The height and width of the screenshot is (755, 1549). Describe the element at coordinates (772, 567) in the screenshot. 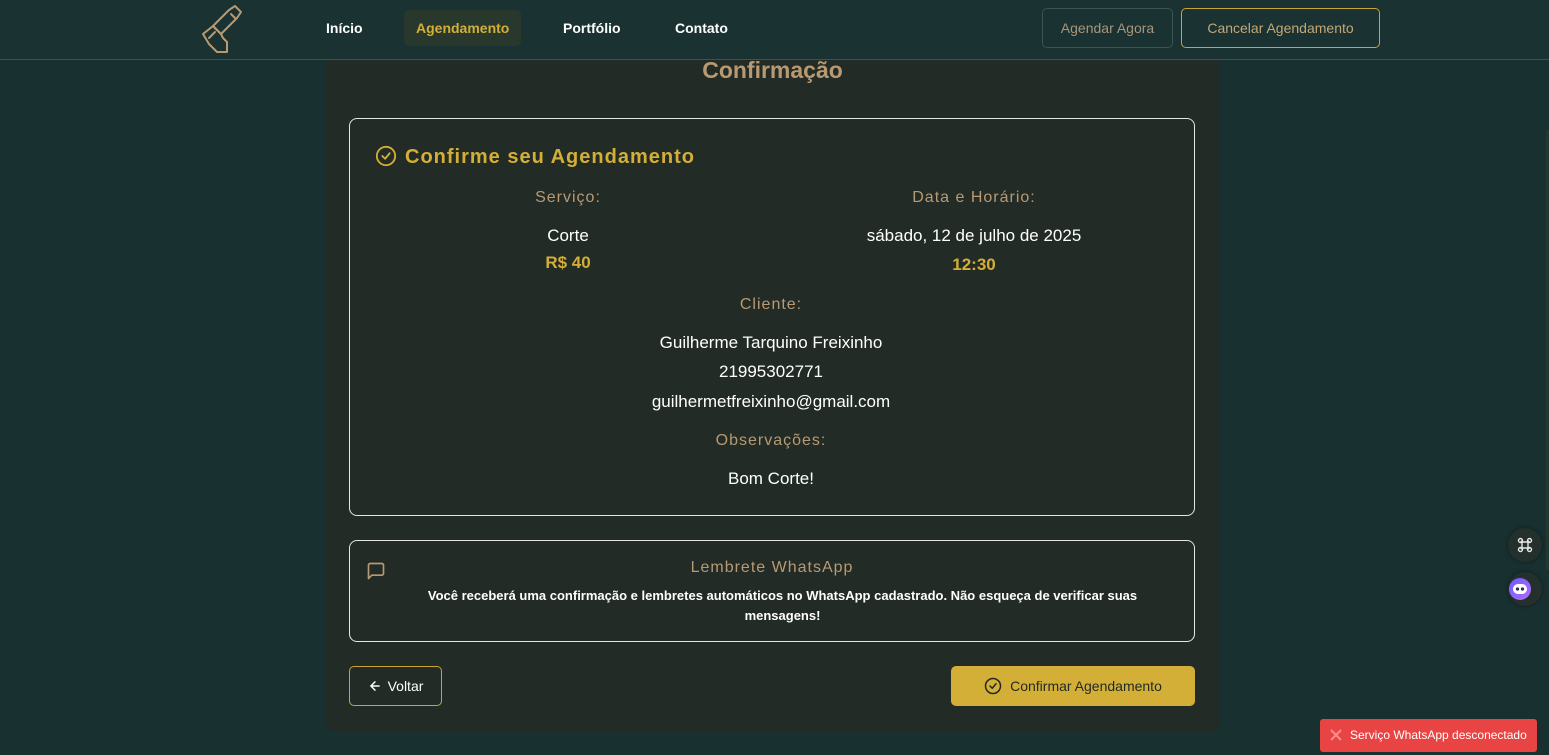

I see `whatsapp-reminder-title: Lembrete WhatsApp` at that location.